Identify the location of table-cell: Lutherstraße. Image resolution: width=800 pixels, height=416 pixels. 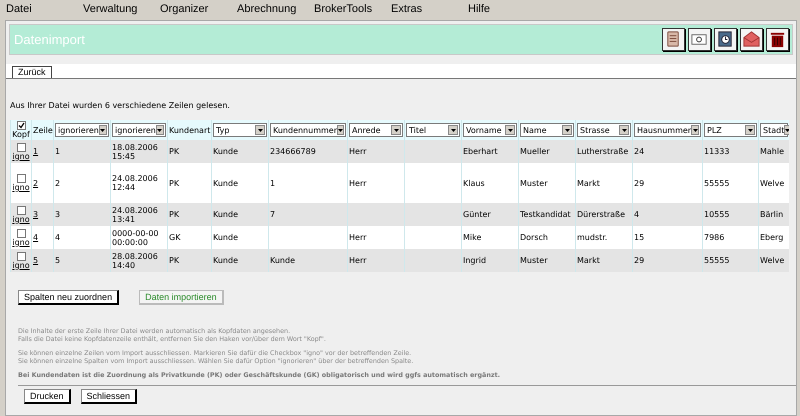
(602, 151).